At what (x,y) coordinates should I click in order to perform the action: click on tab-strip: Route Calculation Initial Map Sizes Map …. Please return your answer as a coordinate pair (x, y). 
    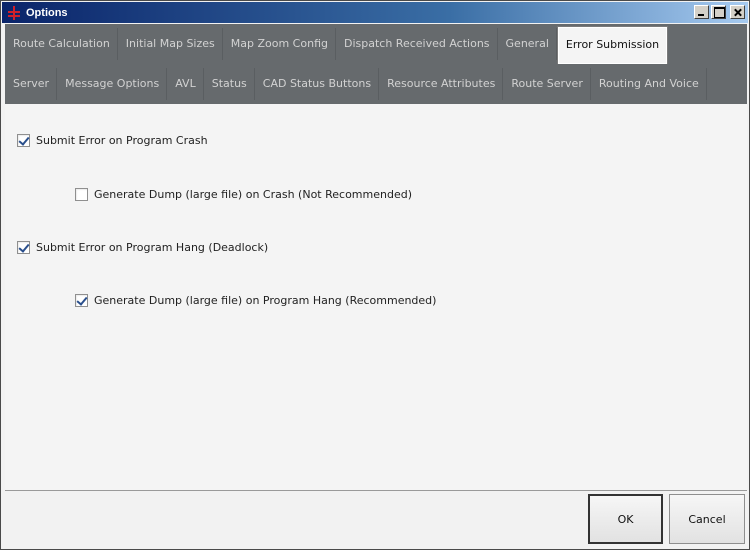
    Looking at the image, I should click on (376, 64).